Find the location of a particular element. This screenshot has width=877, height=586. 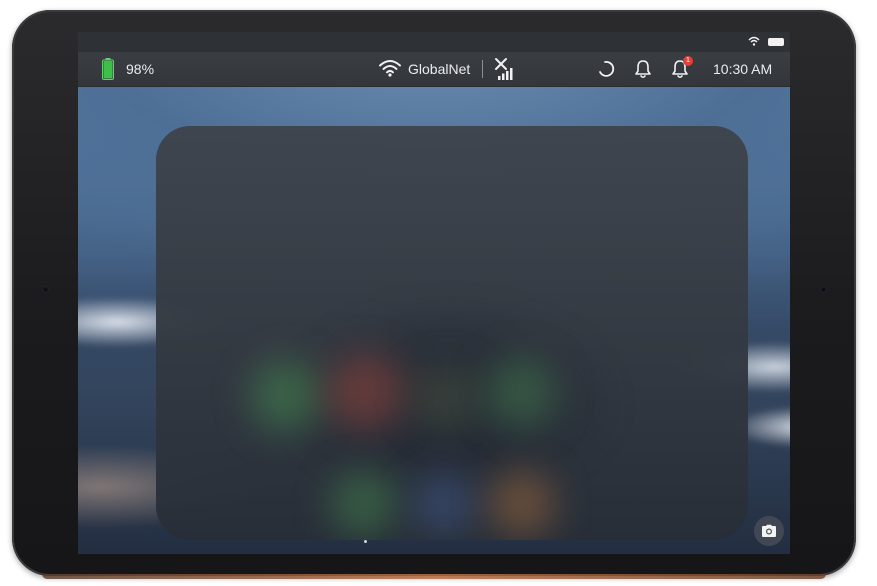

system-status-strip is located at coordinates (434, 42).